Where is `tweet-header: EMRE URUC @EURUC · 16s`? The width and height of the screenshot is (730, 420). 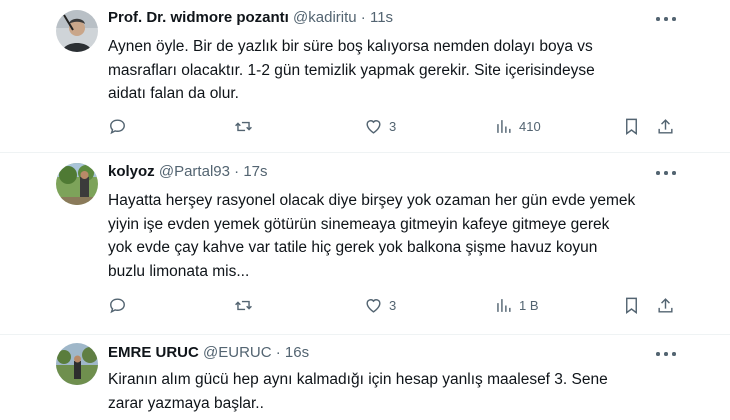
tweet-header: EMRE URUC @EURUC · 16s is located at coordinates (208, 352).